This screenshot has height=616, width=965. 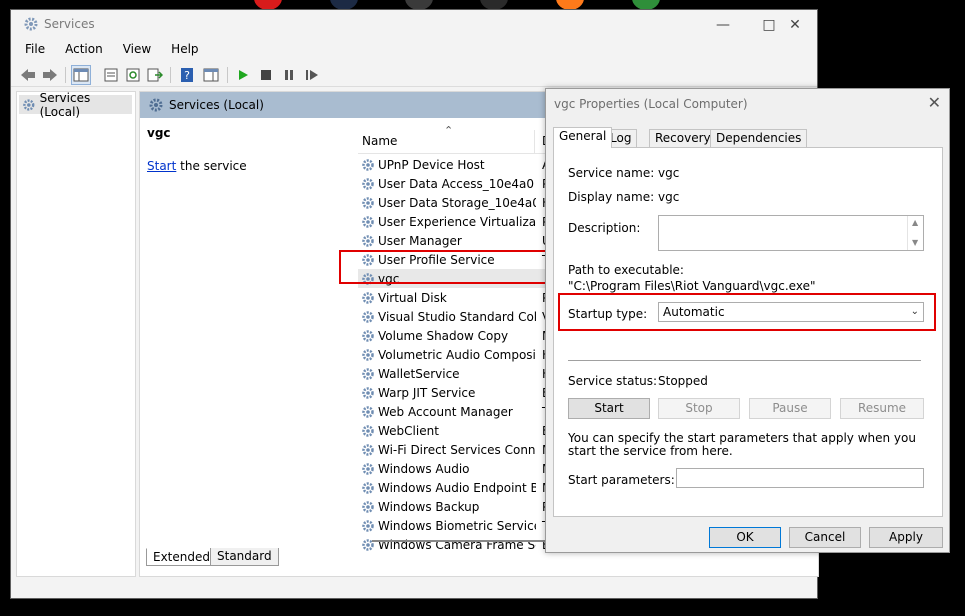 I want to click on stop-service-button, so click(x=266, y=75).